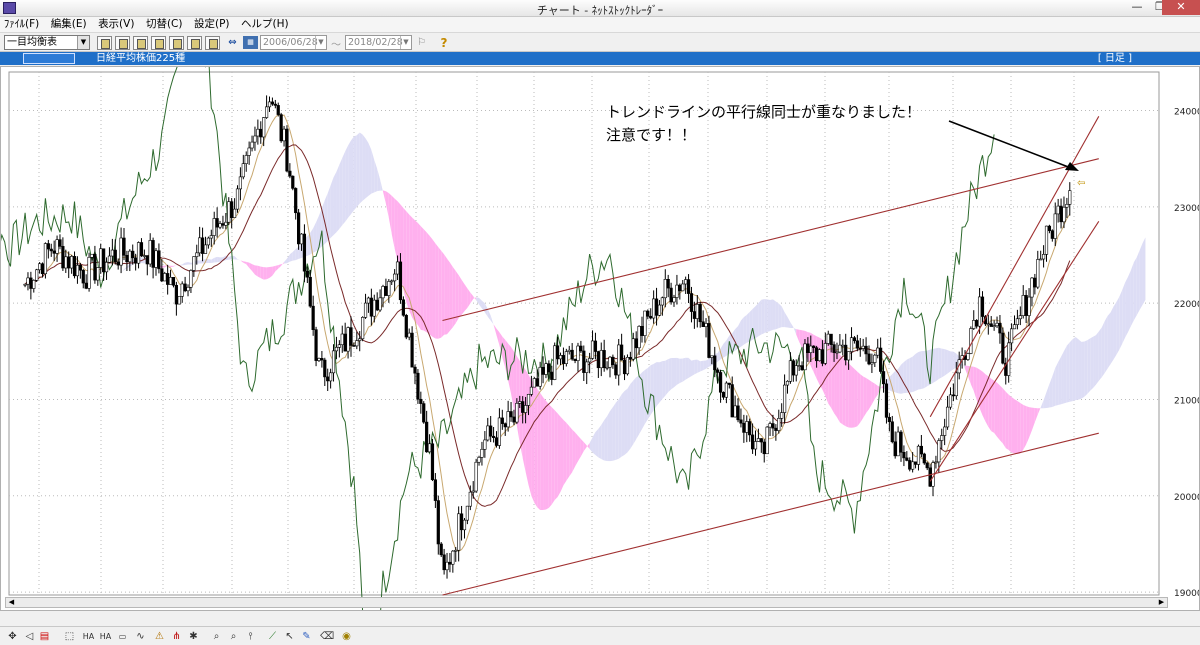 The width and height of the screenshot is (1200, 645). Describe the element at coordinates (586, 602) in the screenshot. I see `horizontal-scrollbar: ◀ ▶` at that location.